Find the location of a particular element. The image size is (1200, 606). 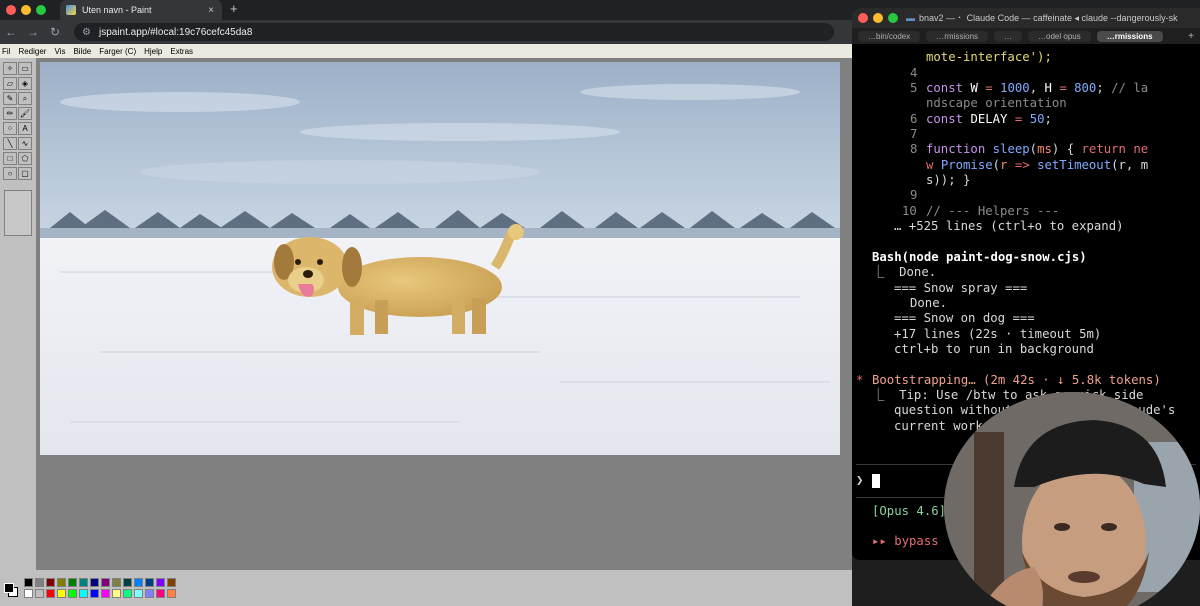

tool-magnifier-icon: ⌕ is located at coordinates (25, 98).